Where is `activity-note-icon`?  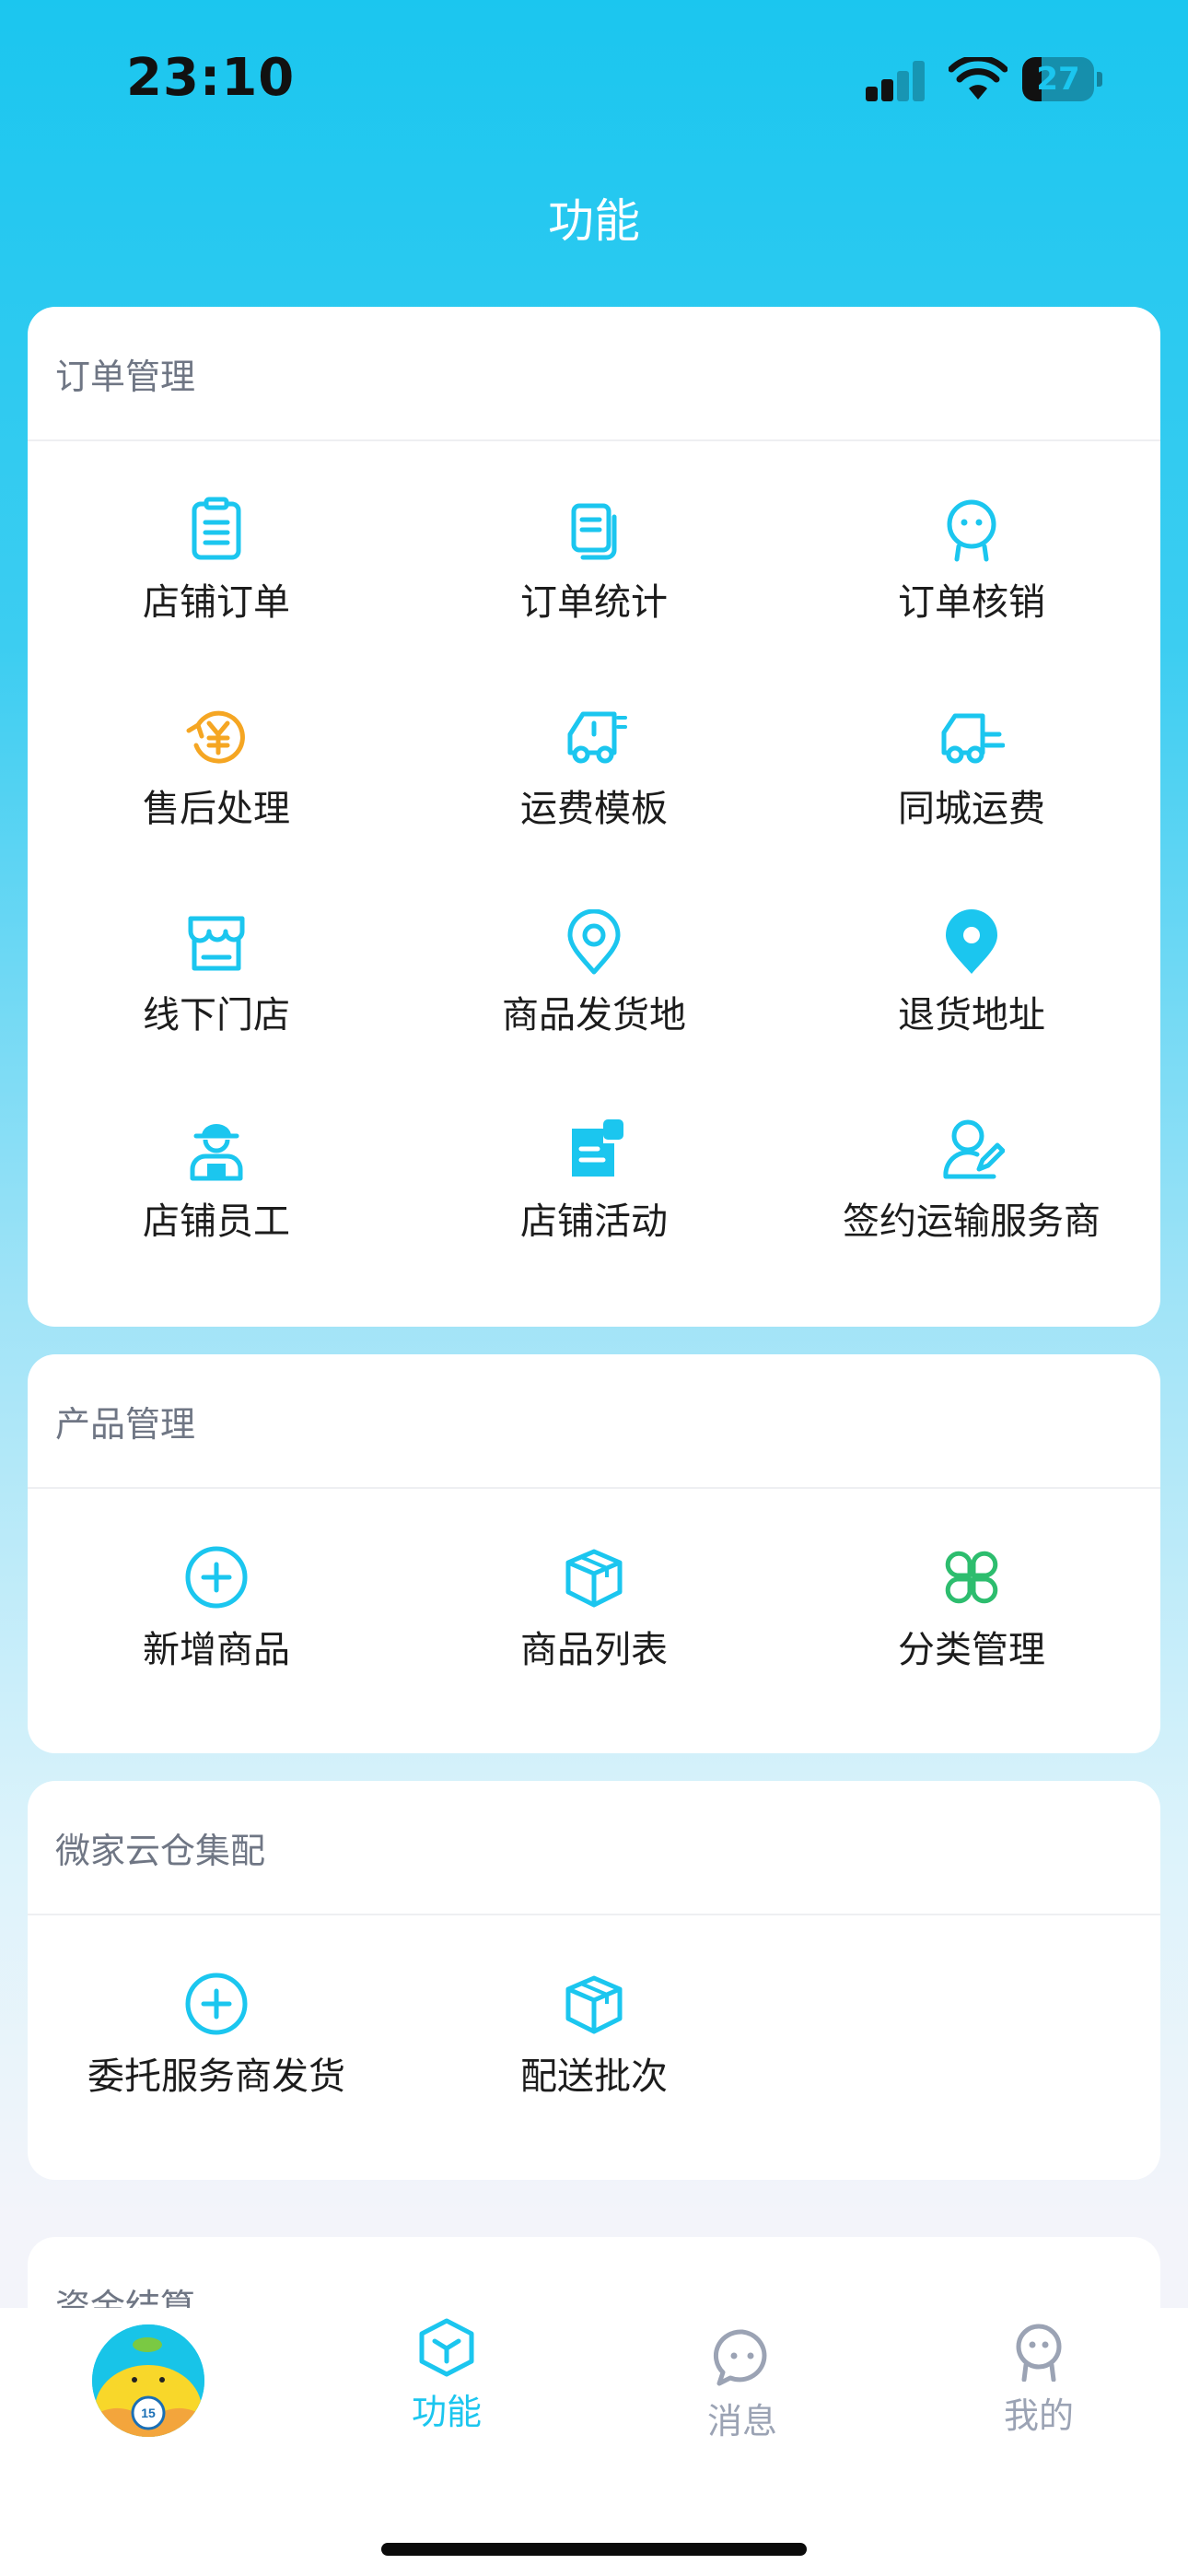 activity-note-icon is located at coordinates (597, 1148).